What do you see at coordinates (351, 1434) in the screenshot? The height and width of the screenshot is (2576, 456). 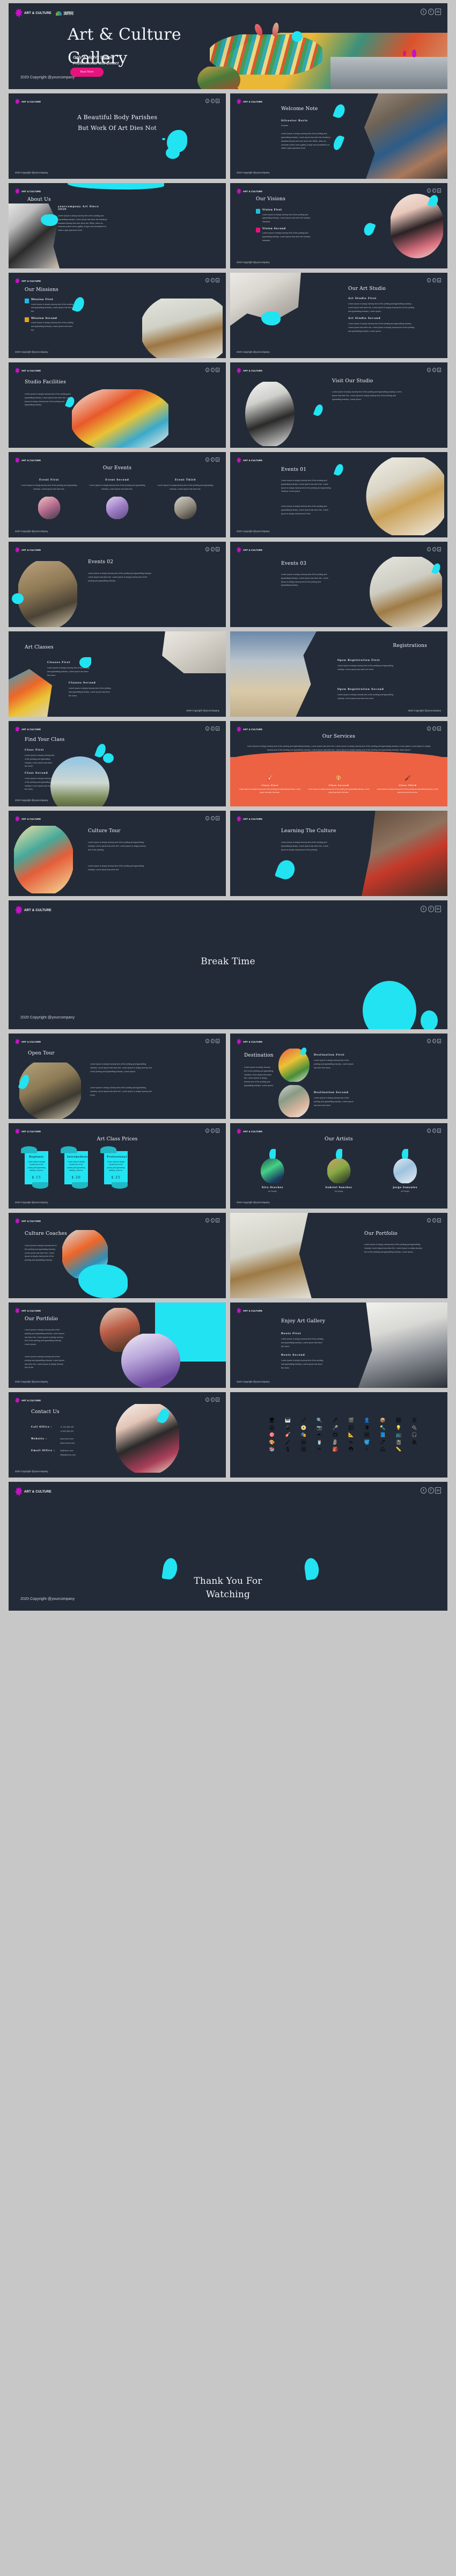 I see `icon-ruler-icon: 📐` at bounding box center [351, 1434].